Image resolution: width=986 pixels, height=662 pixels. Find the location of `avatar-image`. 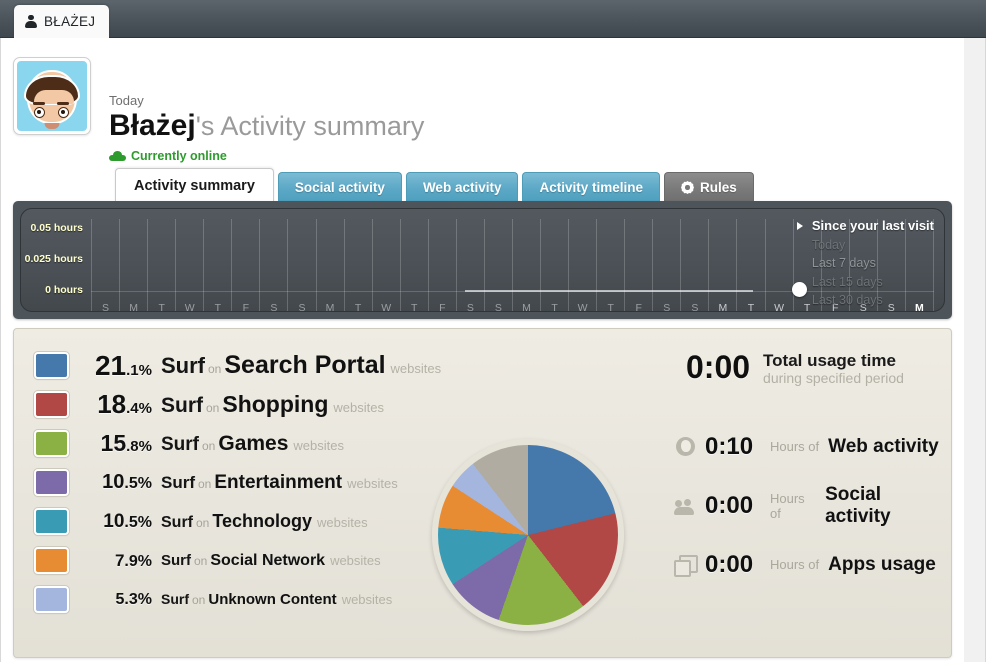

avatar-image is located at coordinates (52, 96).